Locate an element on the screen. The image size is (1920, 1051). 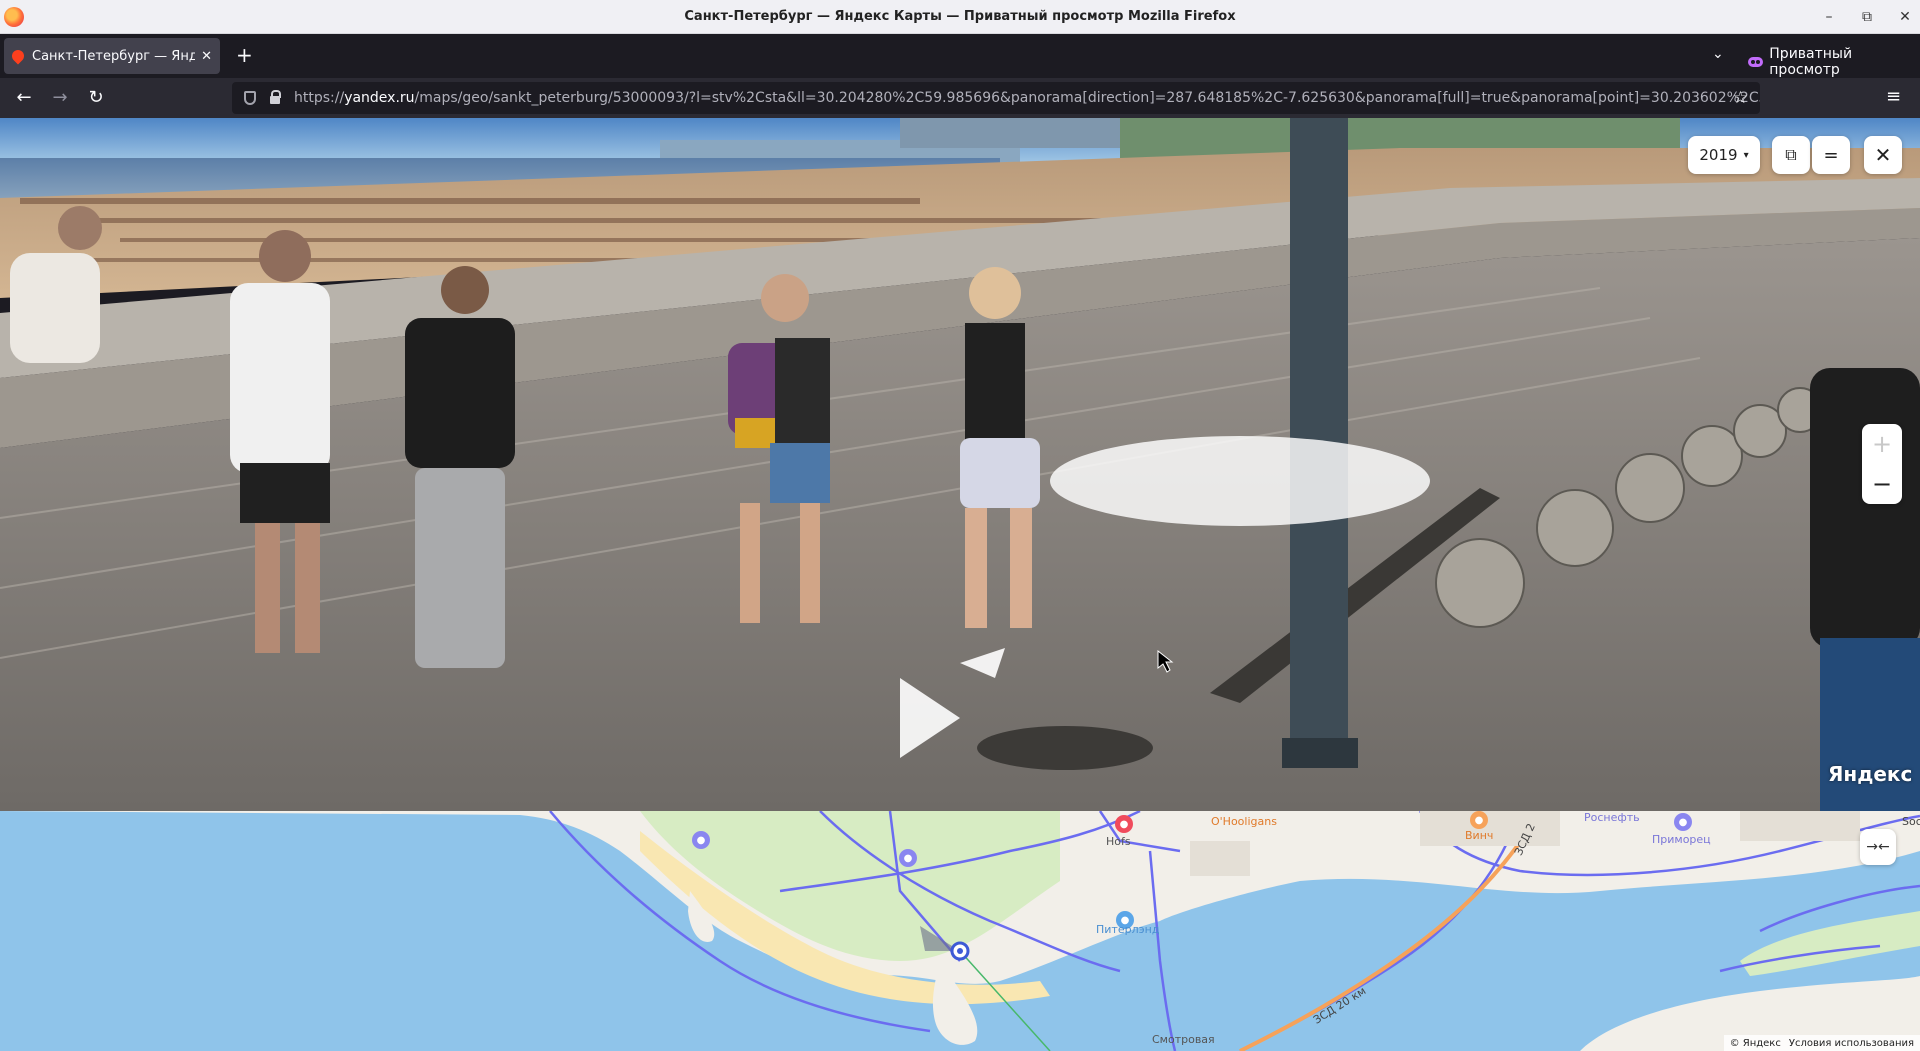
menu-icon: = is located at coordinates (1831, 155).